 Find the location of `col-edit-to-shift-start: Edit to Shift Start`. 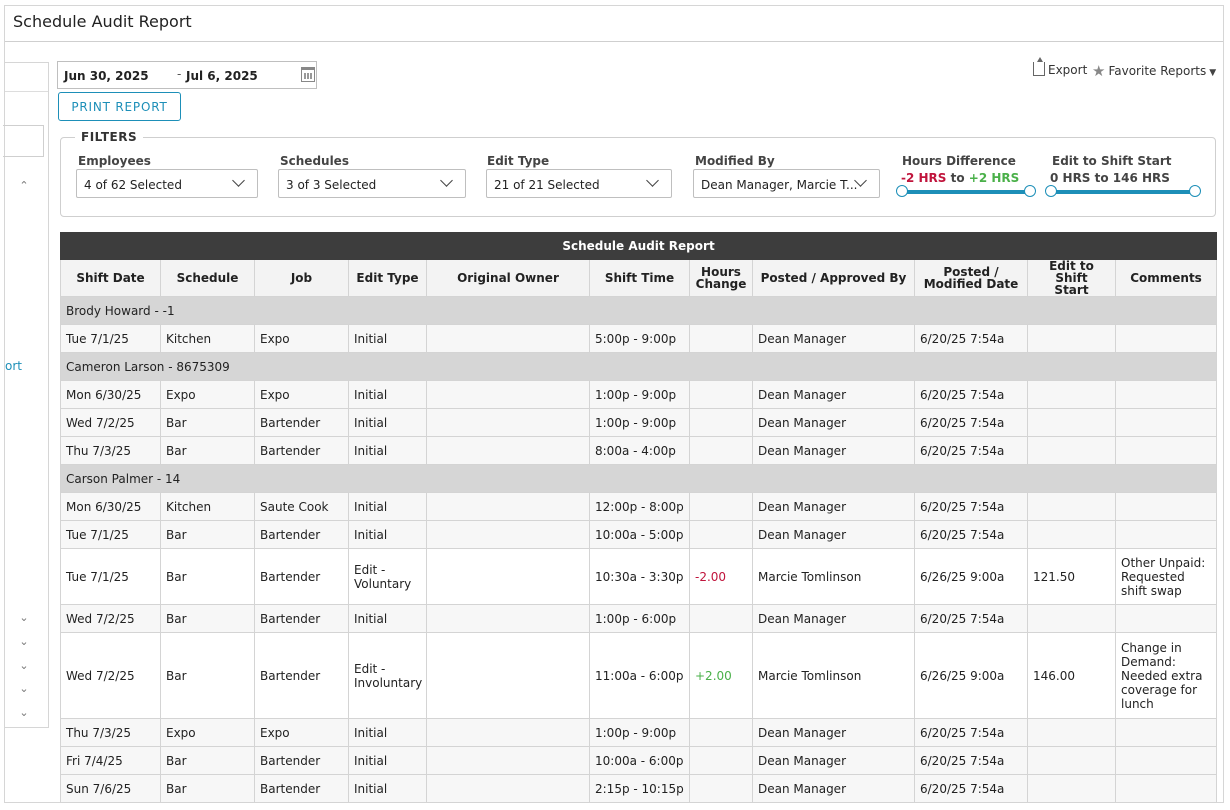

col-edit-to-shift-start: Edit to Shift Start is located at coordinates (1071, 278).